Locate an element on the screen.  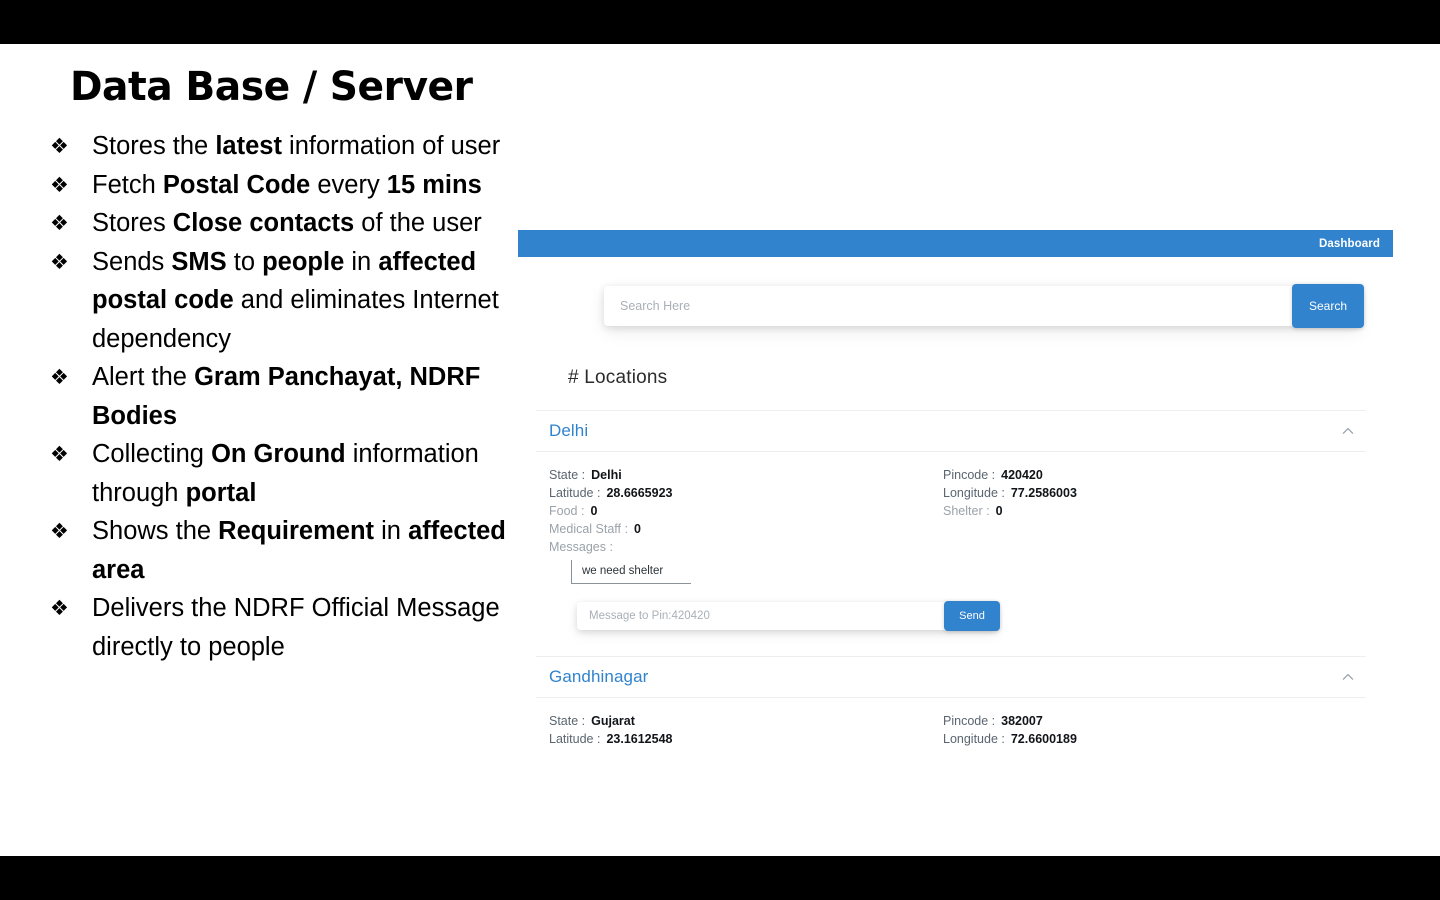
location-pincode: Pincode : 420420 is located at coordinates (1148, 475).